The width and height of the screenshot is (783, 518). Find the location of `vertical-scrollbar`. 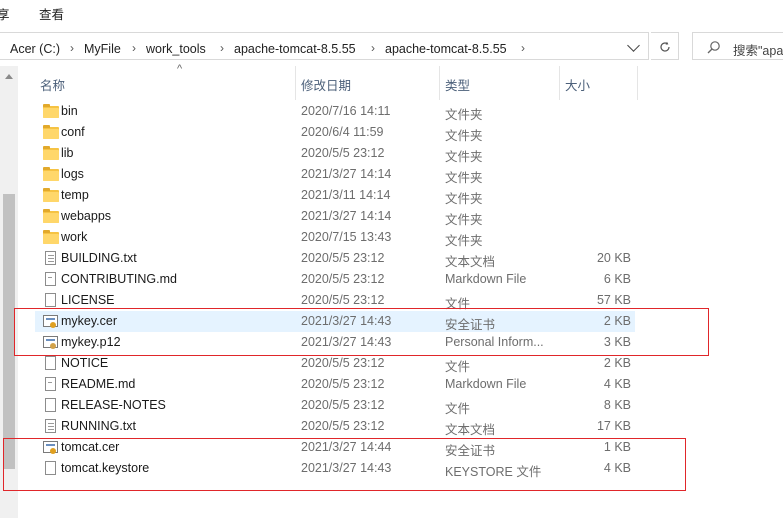

vertical-scrollbar is located at coordinates (9, 292).